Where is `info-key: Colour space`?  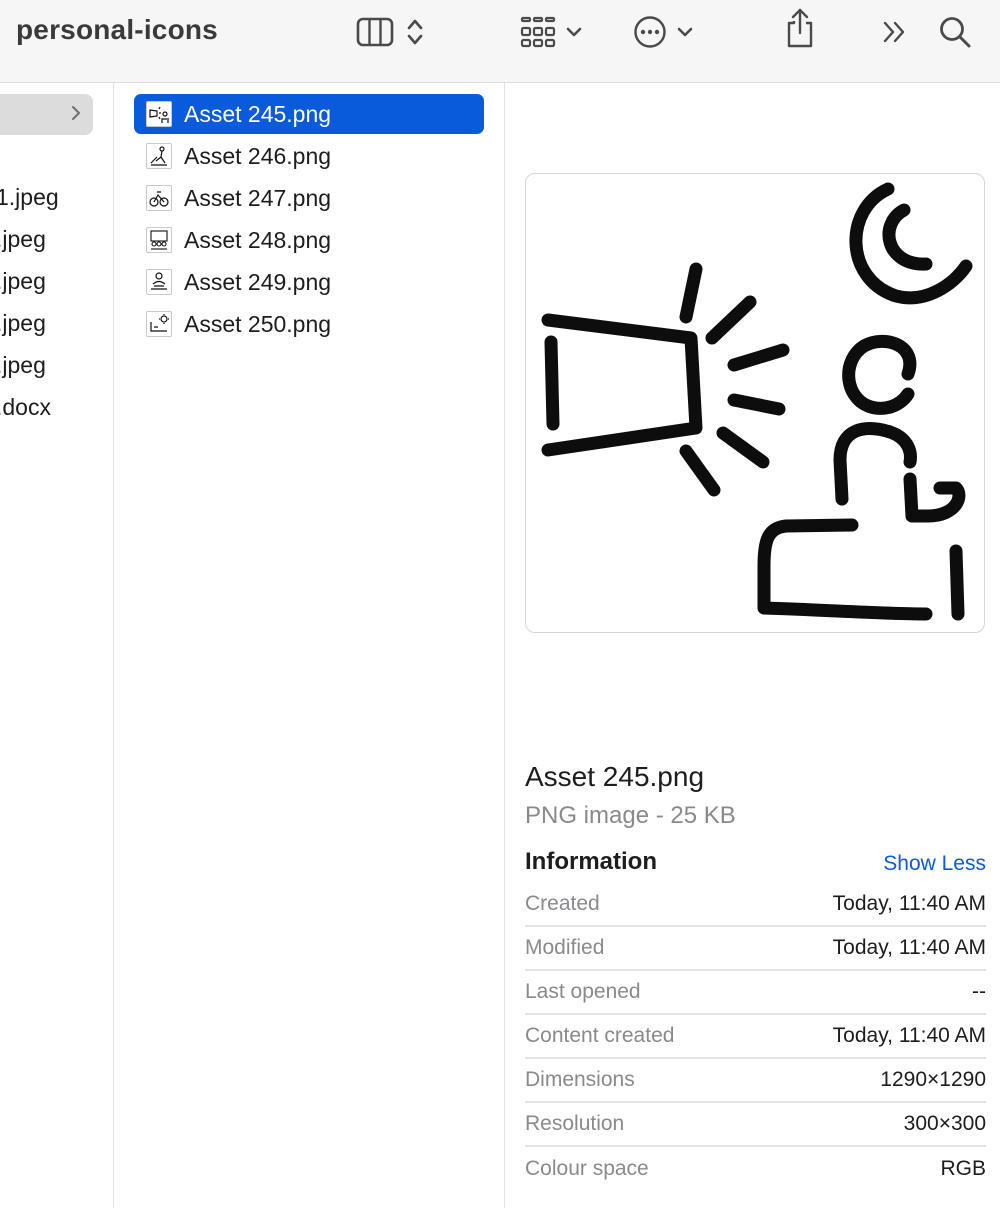 info-key: Colour space is located at coordinates (587, 1168).